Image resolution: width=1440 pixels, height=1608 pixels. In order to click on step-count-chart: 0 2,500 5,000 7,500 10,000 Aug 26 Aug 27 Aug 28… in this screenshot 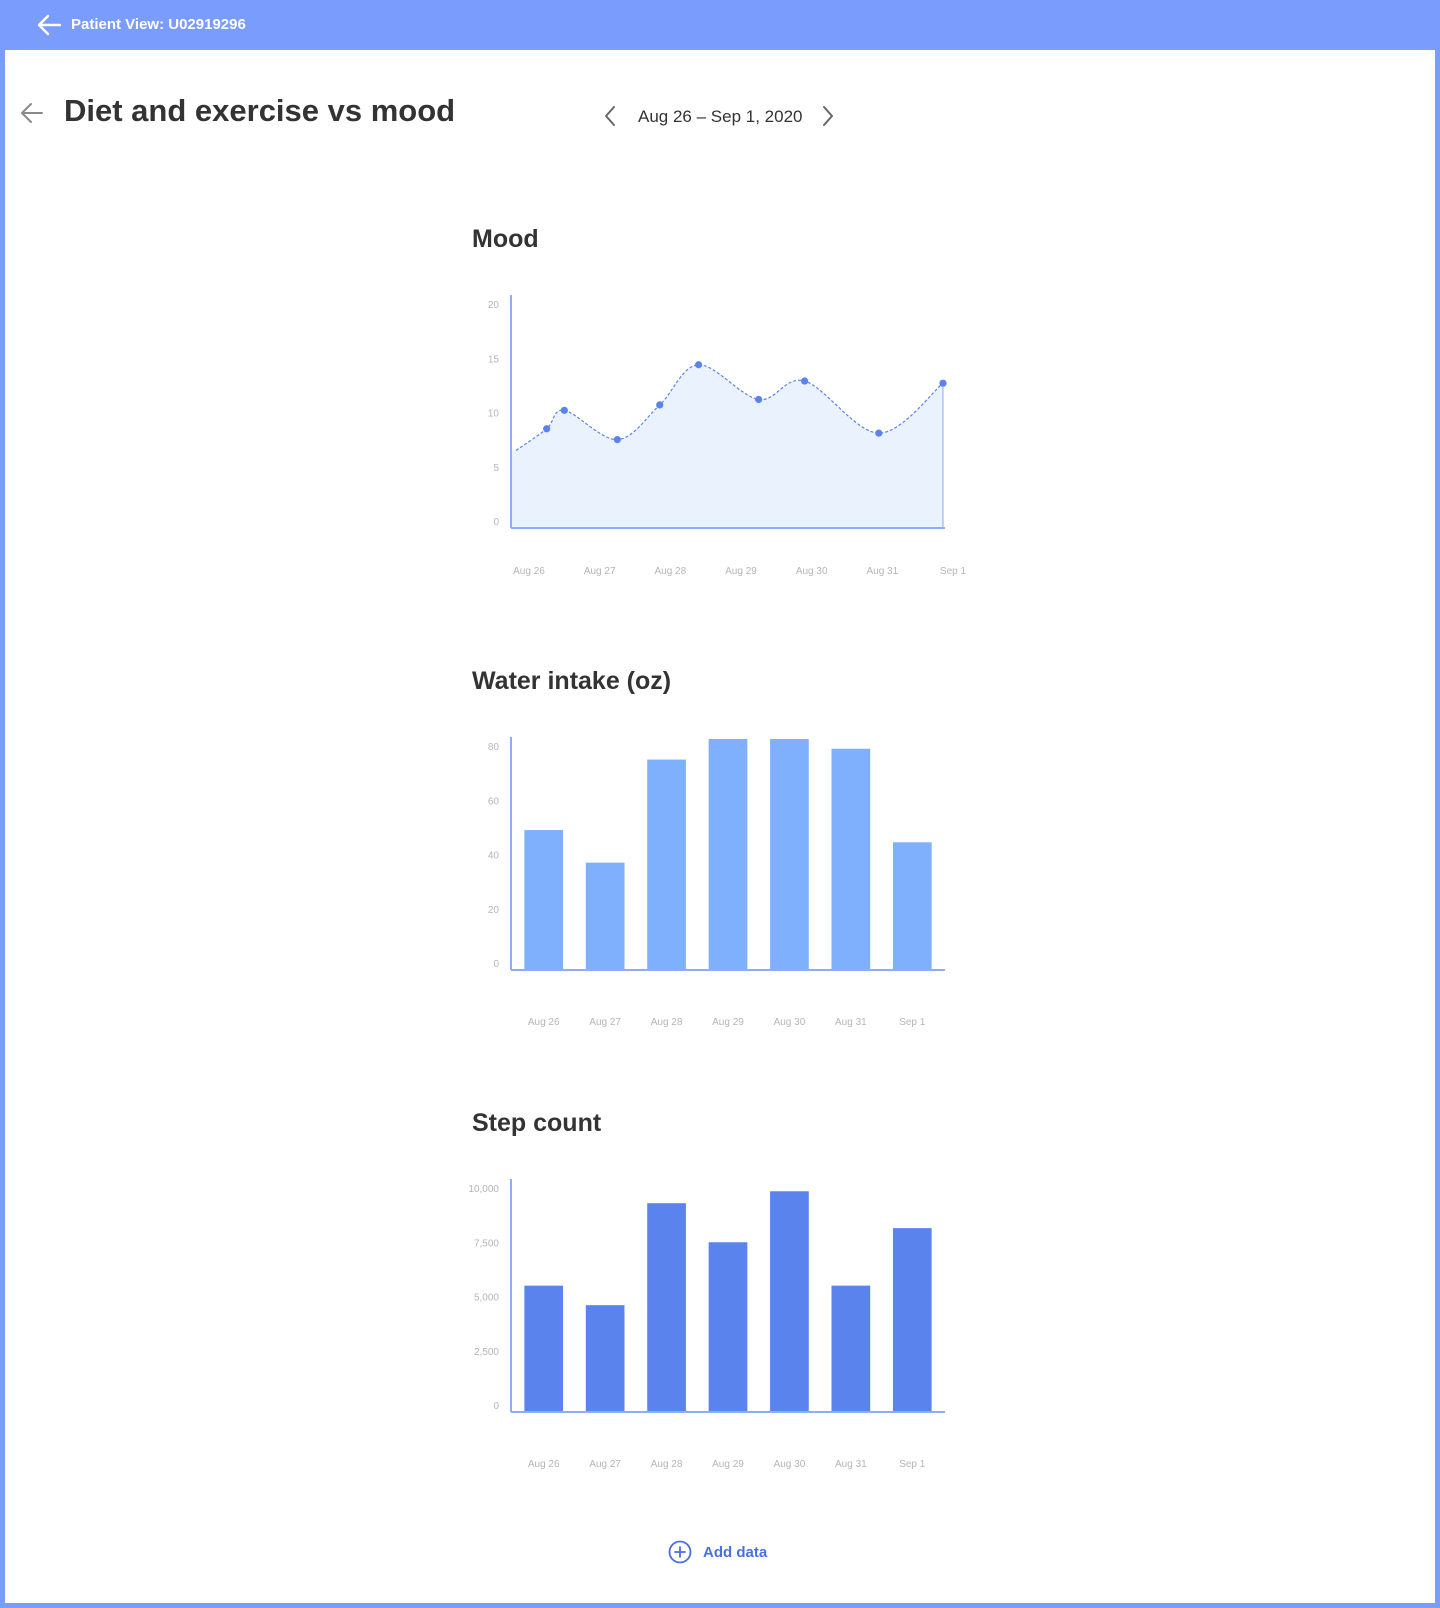, I will do `click(706, 1324)`.